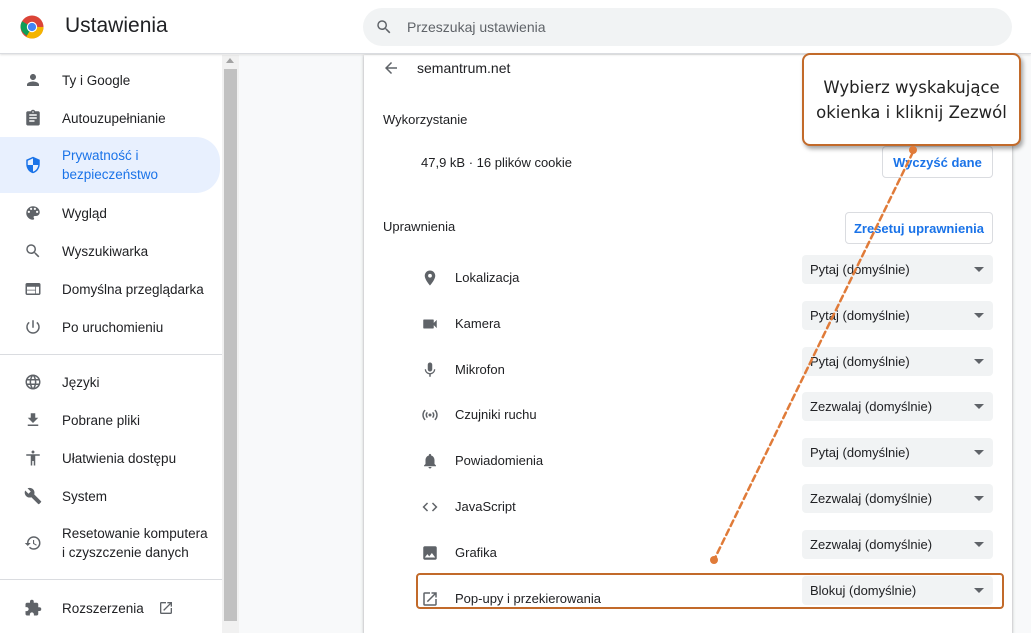 The height and width of the screenshot is (633, 1031). Describe the element at coordinates (114, 118) in the screenshot. I see `sidebar-item-label: Autouzupełnianie` at that location.